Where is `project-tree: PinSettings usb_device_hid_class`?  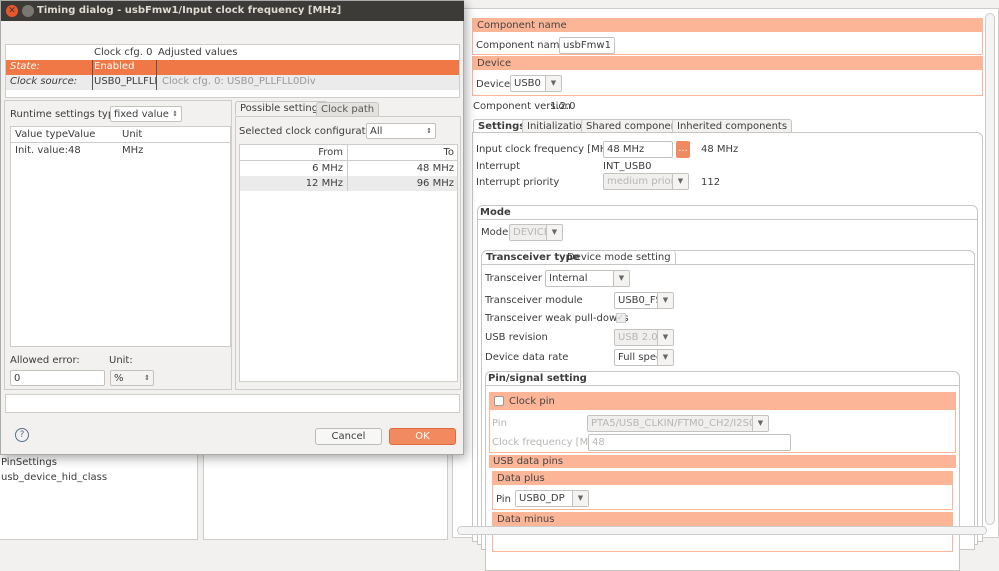
project-tree: PinSettings usb_device_hid_class is located at coordinates (99, 490).